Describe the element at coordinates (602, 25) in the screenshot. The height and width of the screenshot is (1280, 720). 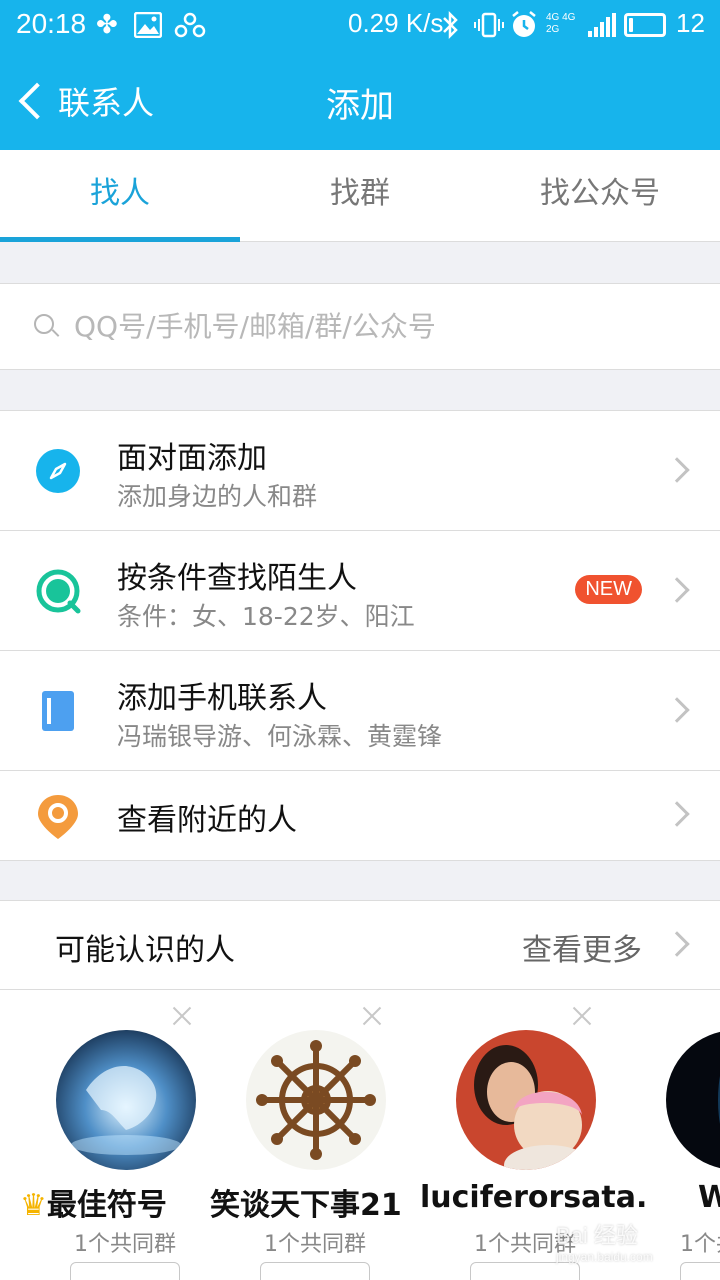
I see `signal-icon` at that location.